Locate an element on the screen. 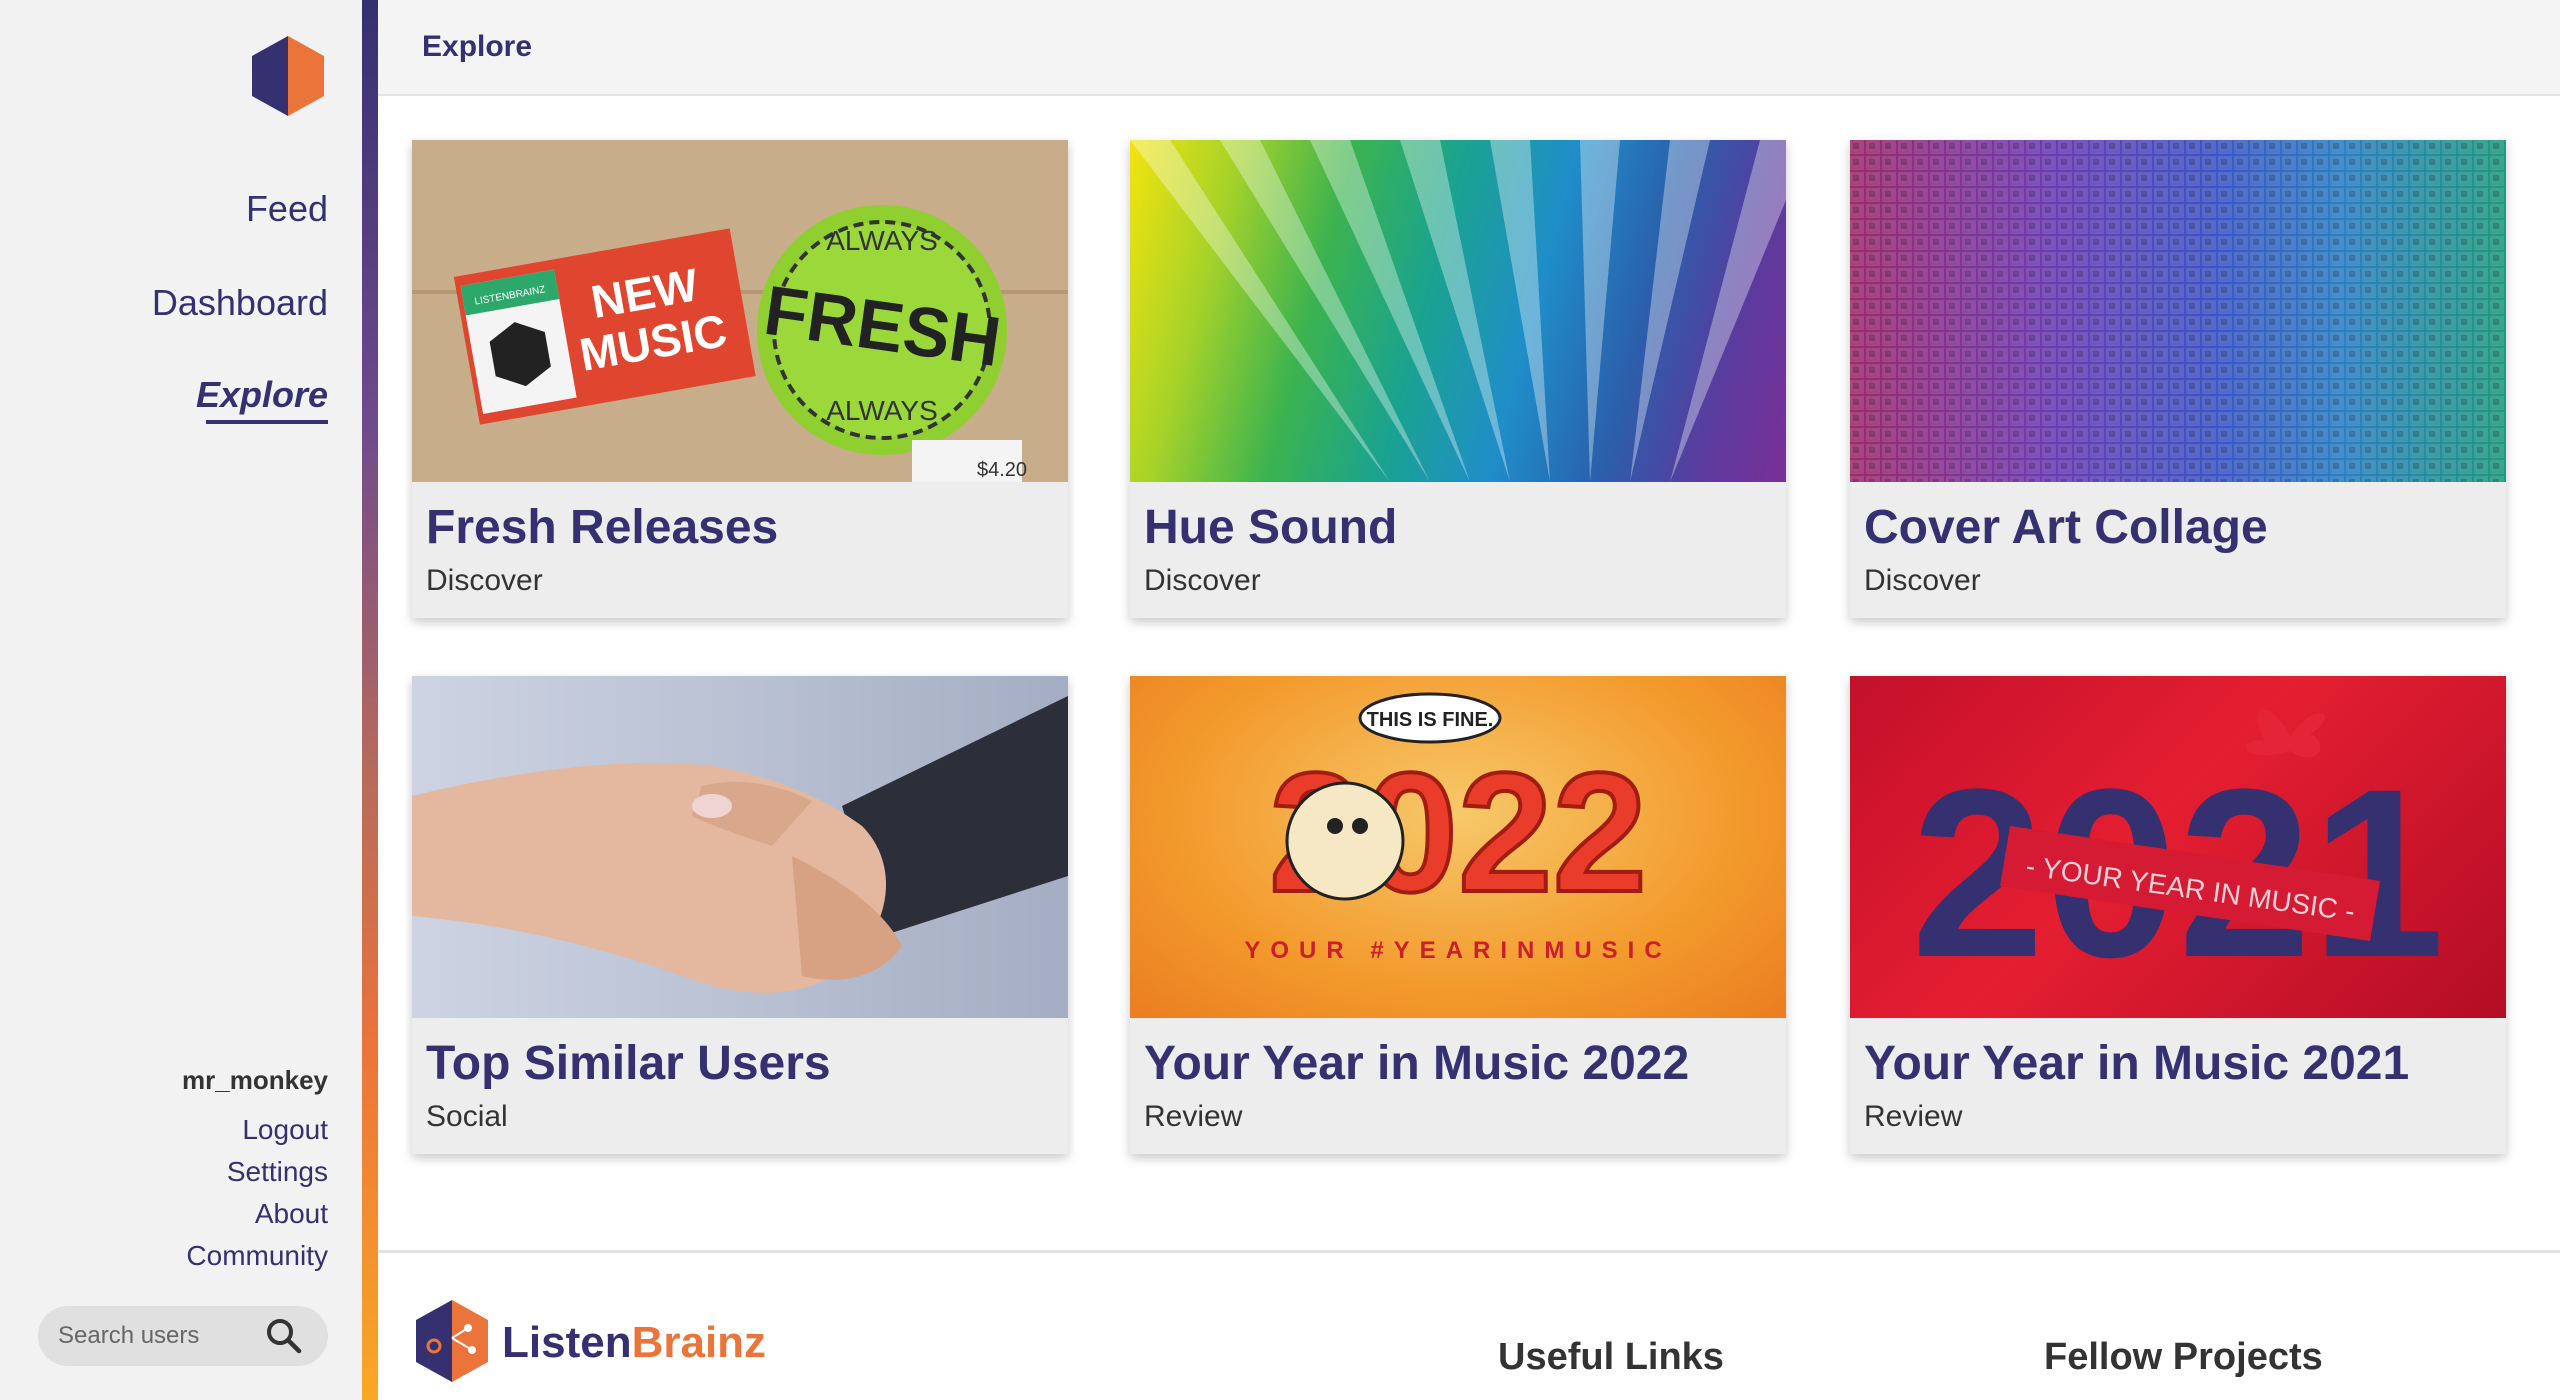  about-link: About is located at coordinates (291, 1214).